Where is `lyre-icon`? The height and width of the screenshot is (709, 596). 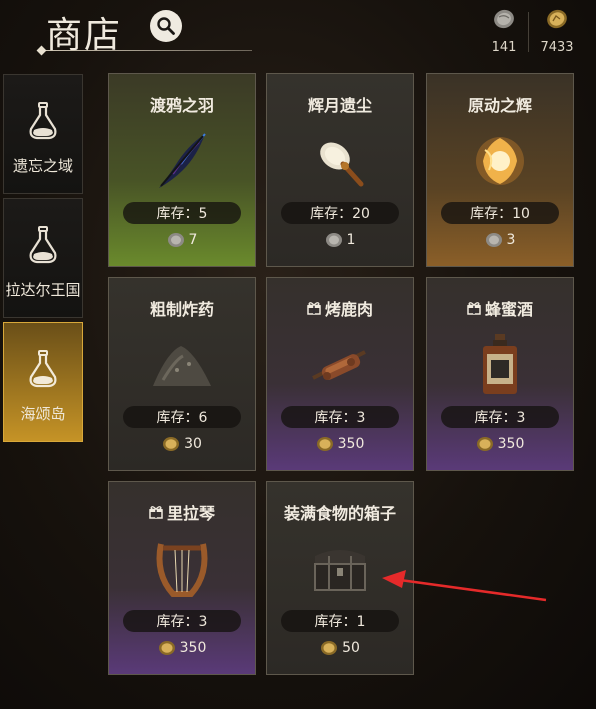
lyre-icon is located at coordinates (182, 570).